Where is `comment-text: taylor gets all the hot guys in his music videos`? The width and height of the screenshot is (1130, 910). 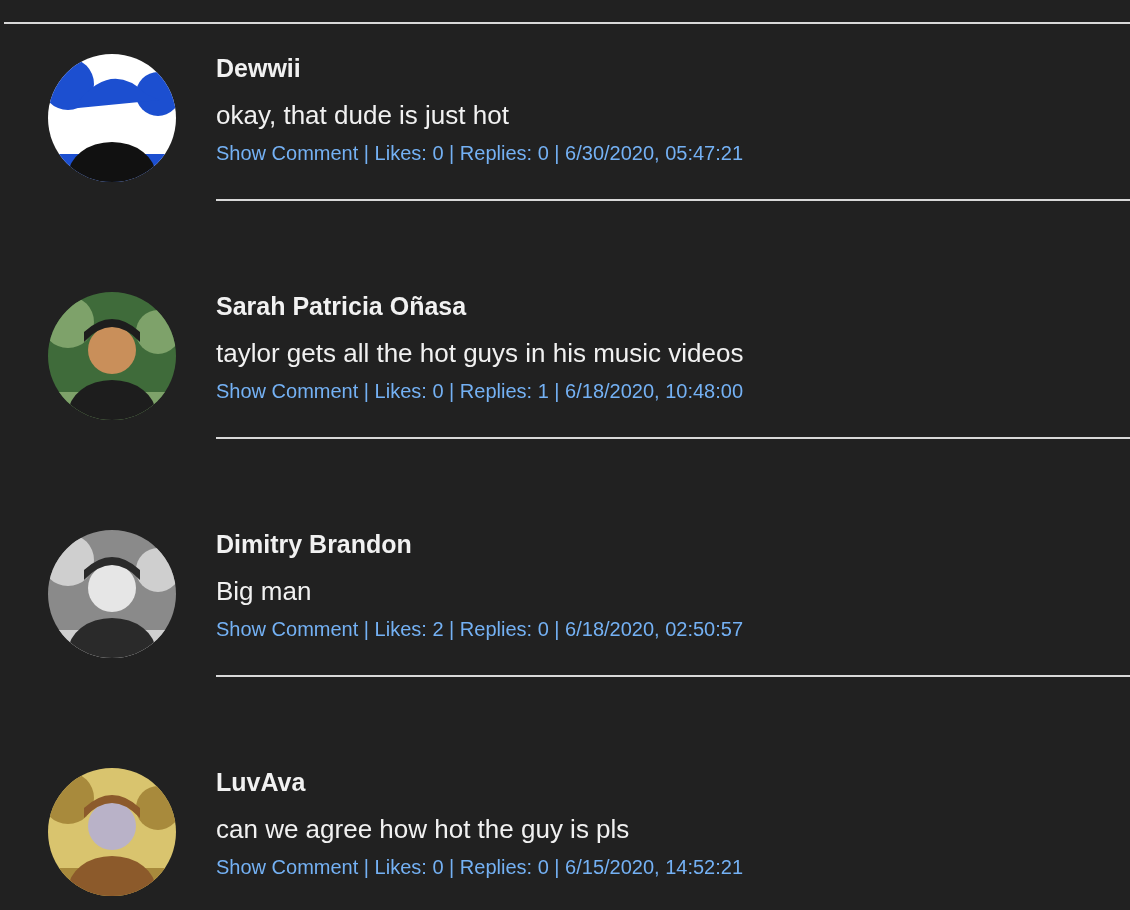 comment-text: taylor gets all the hot guys in his music videos is located at coordinates (480, 353).